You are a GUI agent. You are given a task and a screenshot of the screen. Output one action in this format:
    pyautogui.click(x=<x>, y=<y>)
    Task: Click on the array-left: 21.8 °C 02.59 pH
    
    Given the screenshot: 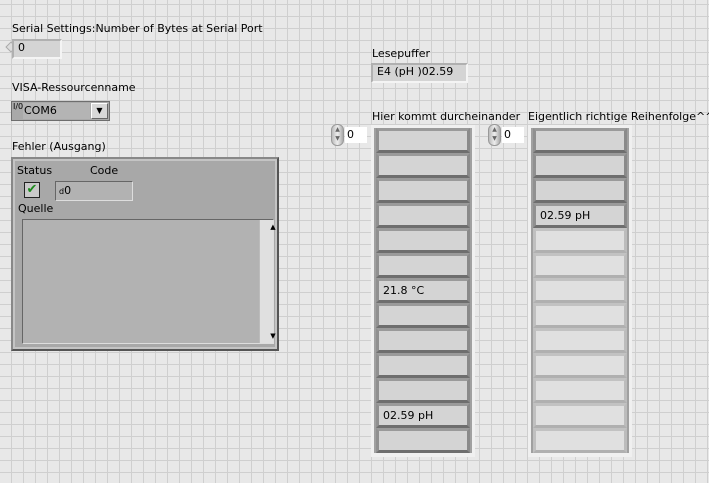 What is the action you would take?
    pyautogui.click(x=423, y=291)
    